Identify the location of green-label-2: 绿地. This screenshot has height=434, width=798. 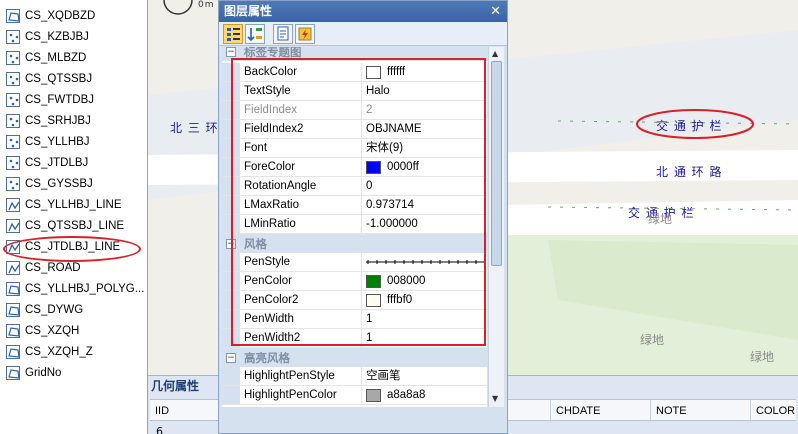
(652, 340).